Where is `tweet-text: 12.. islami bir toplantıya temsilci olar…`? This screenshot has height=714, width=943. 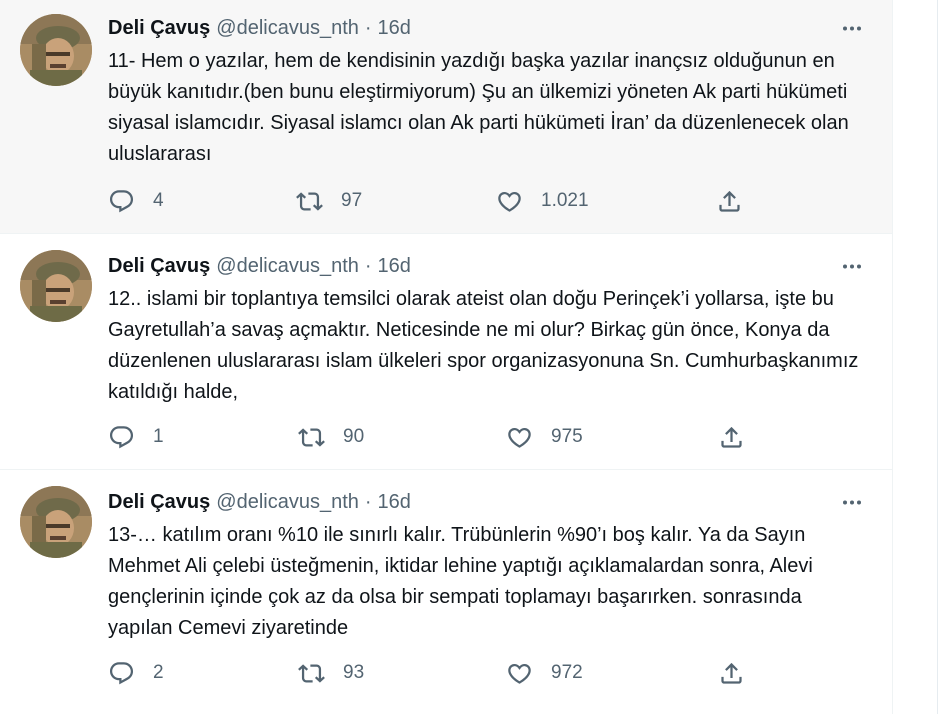
tweet-text: 12.. islami bir toplantıya temsilci olar… is located at coordinates (483, 345).